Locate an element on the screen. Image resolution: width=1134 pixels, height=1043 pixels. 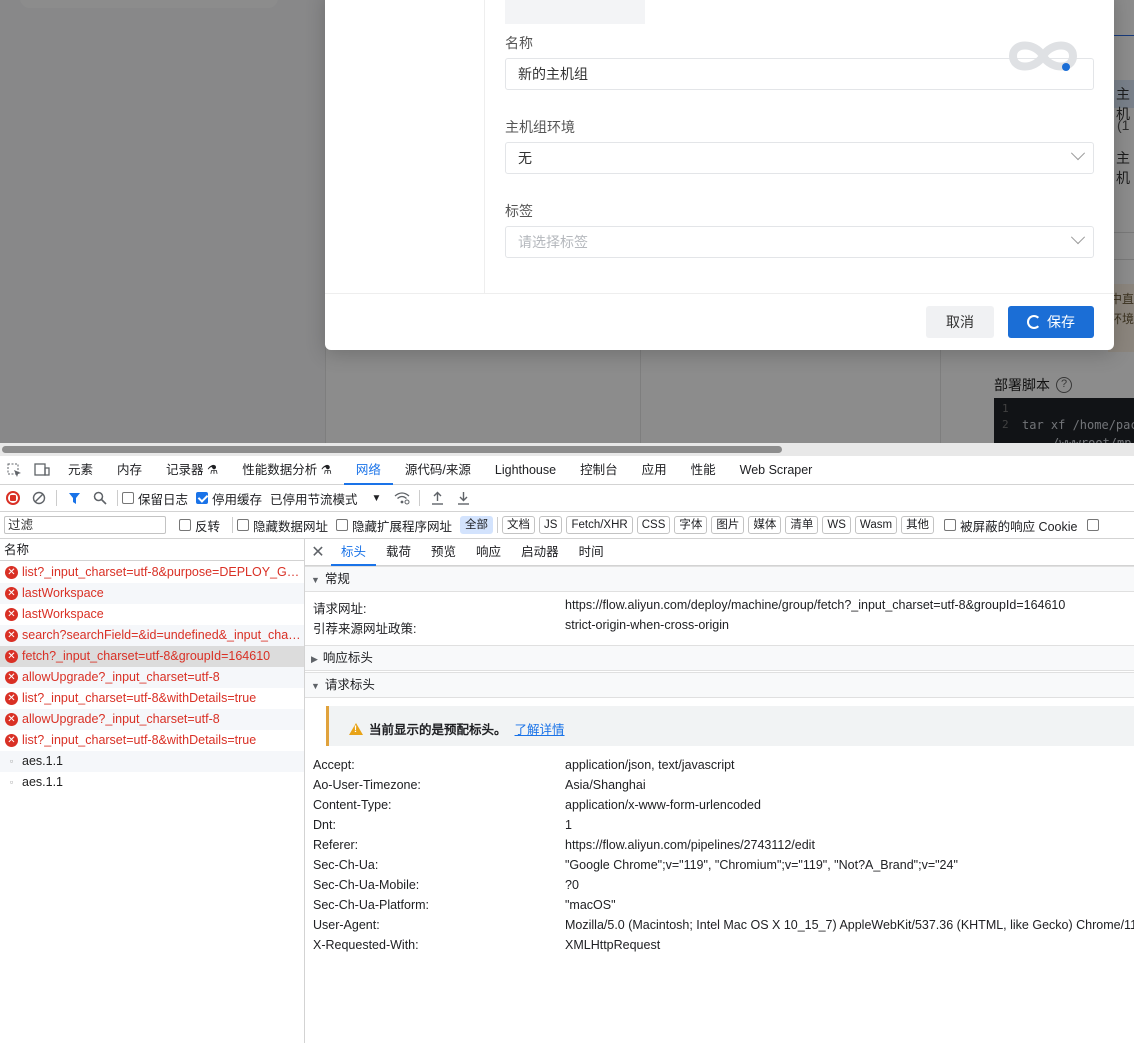
throttle-select: 已停用节流模式 ▼ is located at coordinates (325, 498).